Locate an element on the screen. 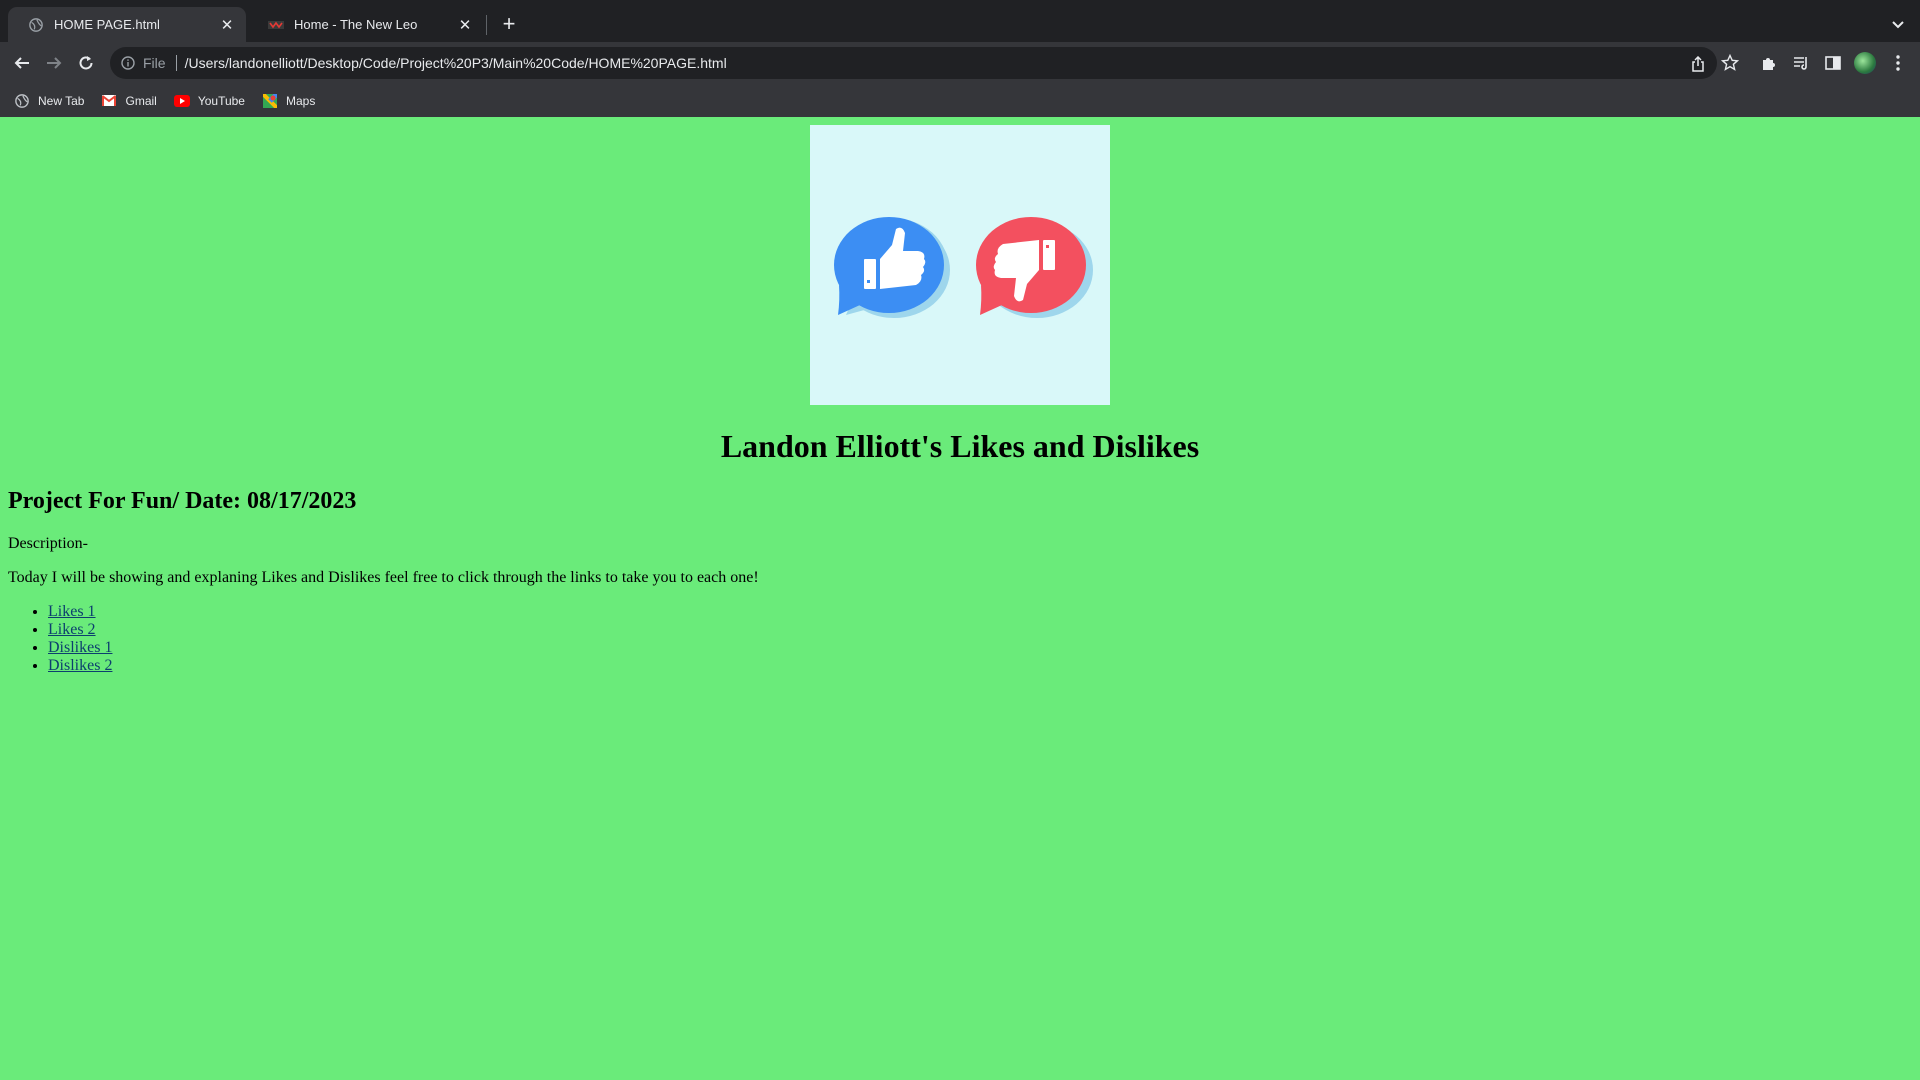  reload-icon is located at coordinates (86, 63).